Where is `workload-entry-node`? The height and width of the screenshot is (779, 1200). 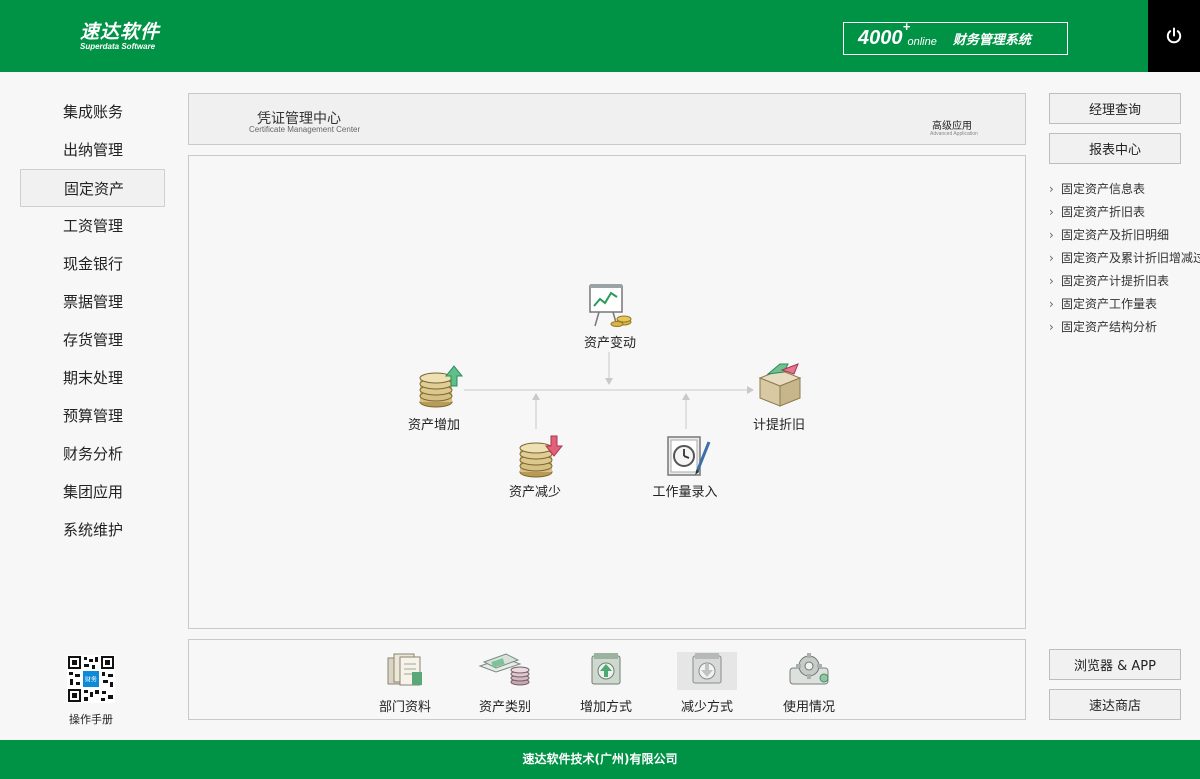 workload-entry-node is located at coordinates (688, 456).